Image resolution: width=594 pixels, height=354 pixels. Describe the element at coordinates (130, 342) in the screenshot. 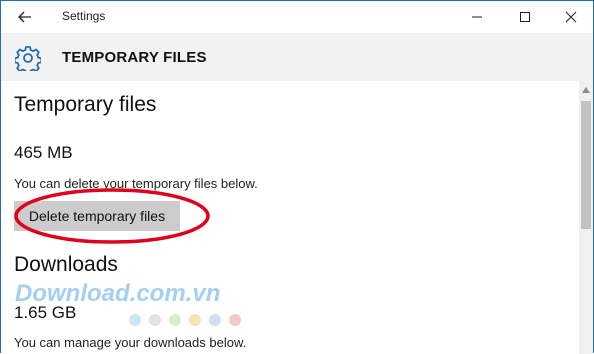

I see `downloads-description: You can manage your downloads below.` at that location.